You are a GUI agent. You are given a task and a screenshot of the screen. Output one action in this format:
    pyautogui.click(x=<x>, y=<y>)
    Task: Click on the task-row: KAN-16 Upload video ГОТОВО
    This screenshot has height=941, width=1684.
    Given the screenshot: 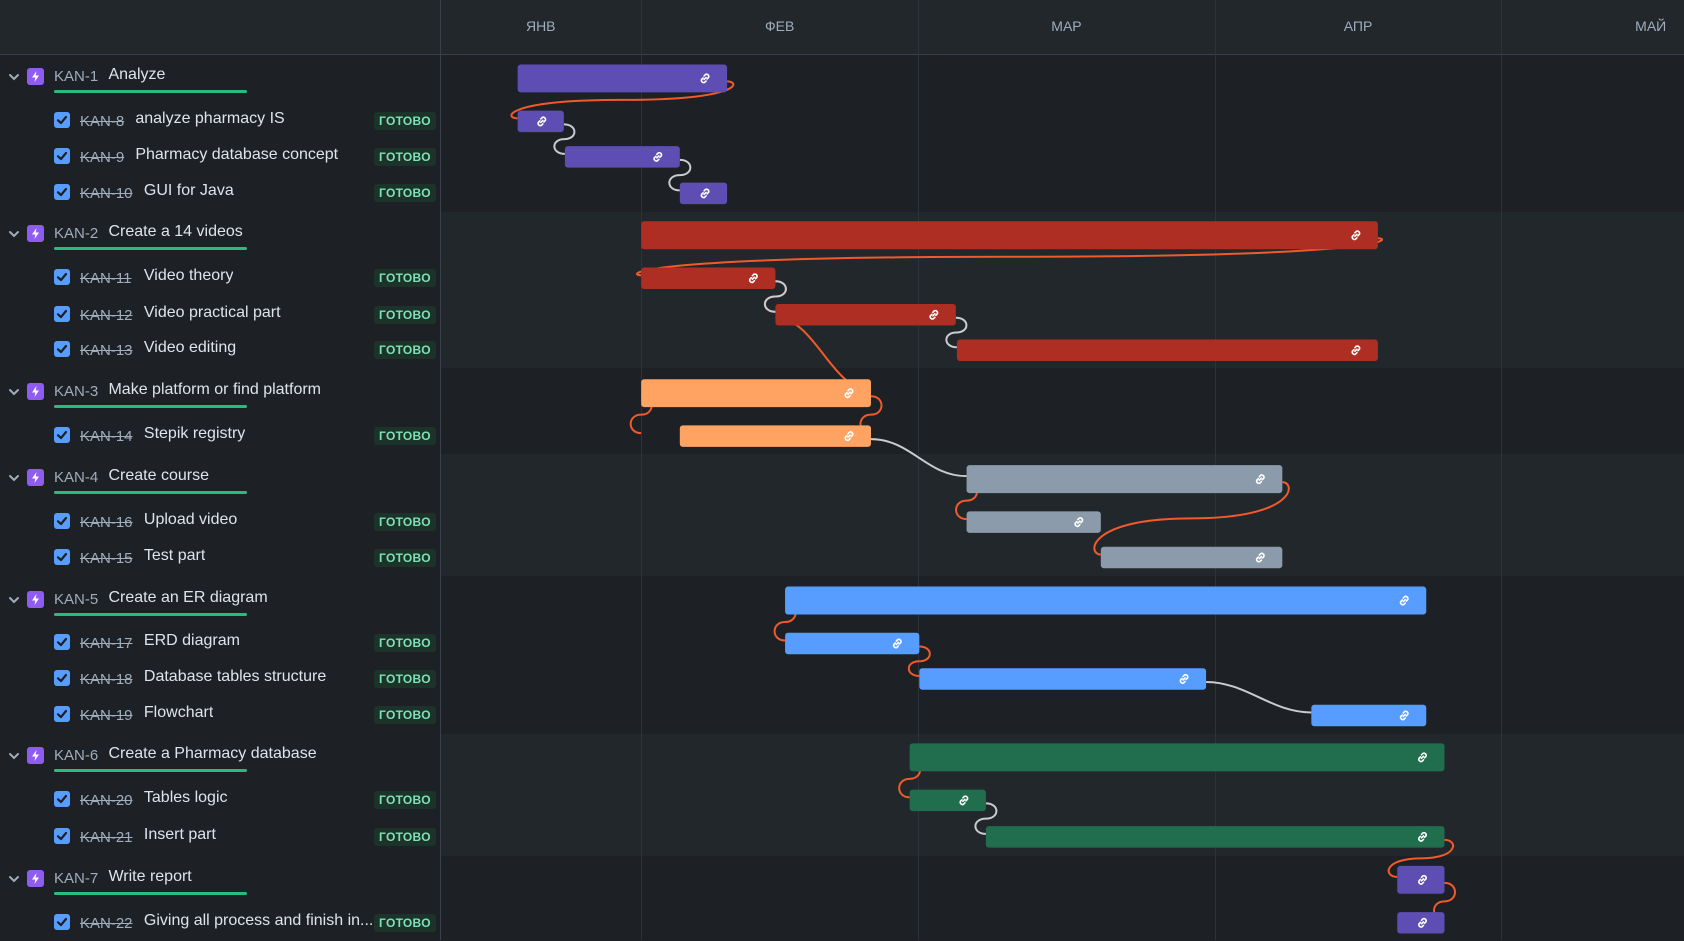 What is the action you would take?
    pyautogui.click(x=220, y=522)
    